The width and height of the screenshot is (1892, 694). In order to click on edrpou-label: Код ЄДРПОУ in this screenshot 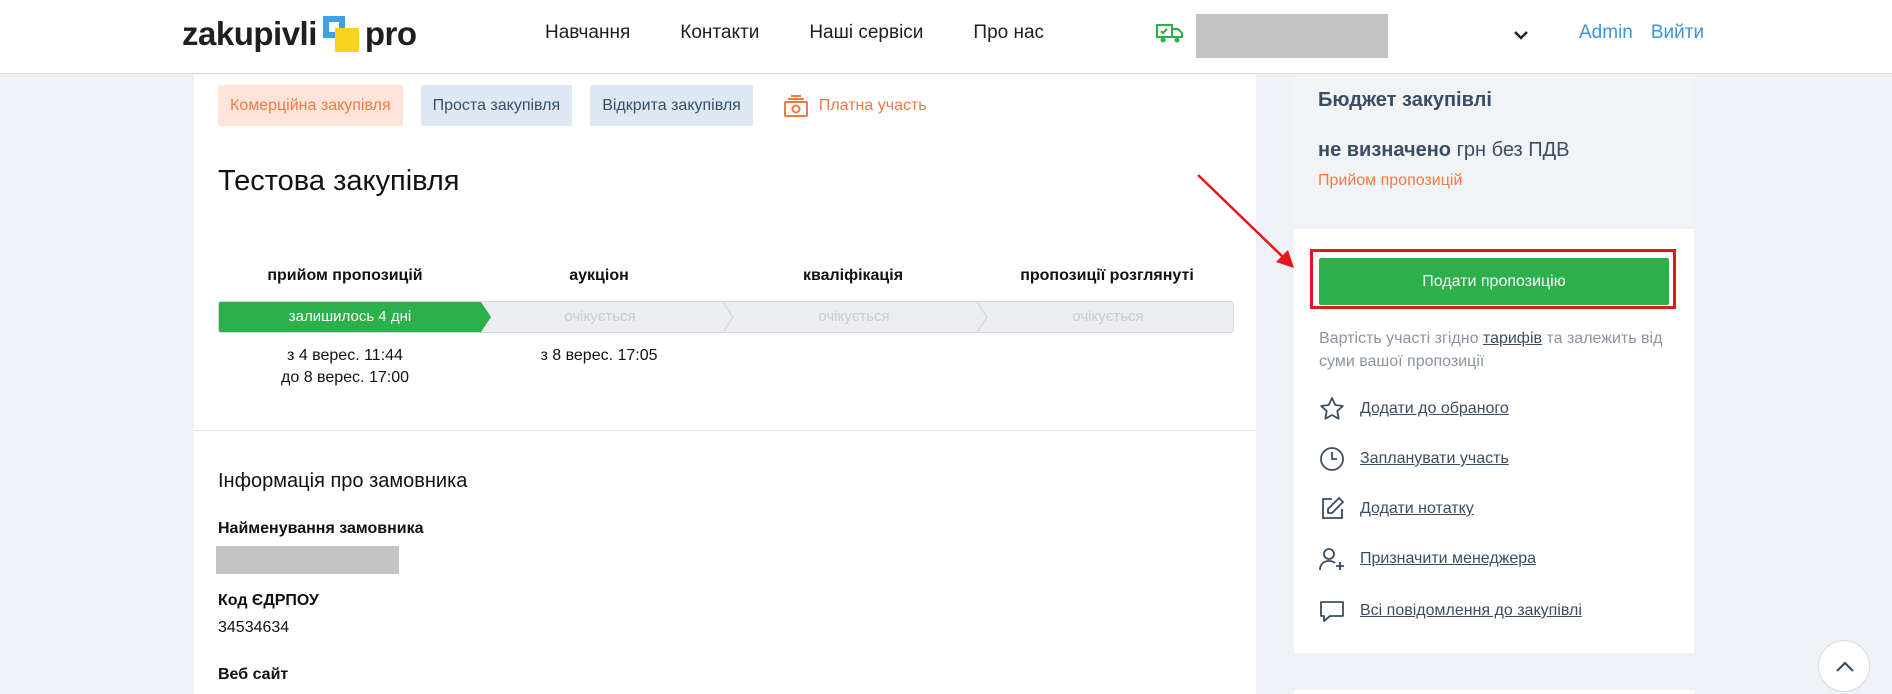, I will do `click(268, 600)`.